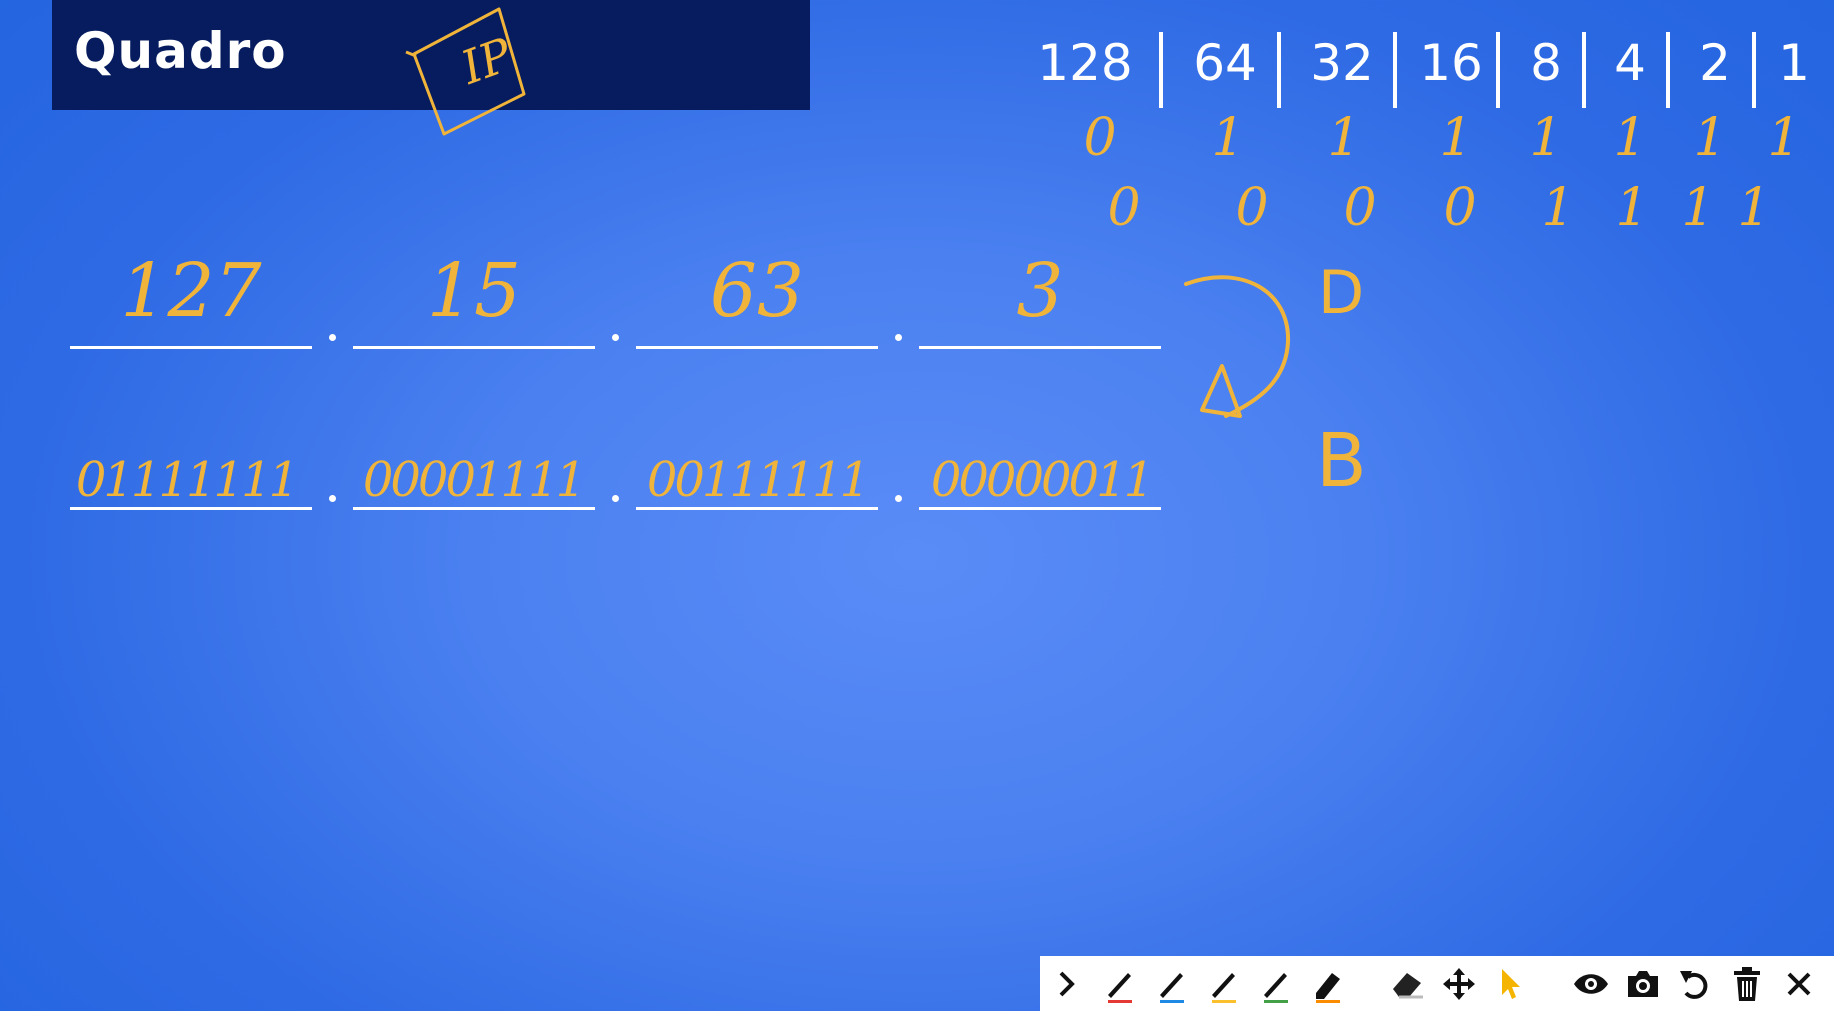 The width and height of the screenshot is (1834, 1011). Describe the element at coordinates (1341, 293) in the screenshot. I see `decimal-label: D` at that location.